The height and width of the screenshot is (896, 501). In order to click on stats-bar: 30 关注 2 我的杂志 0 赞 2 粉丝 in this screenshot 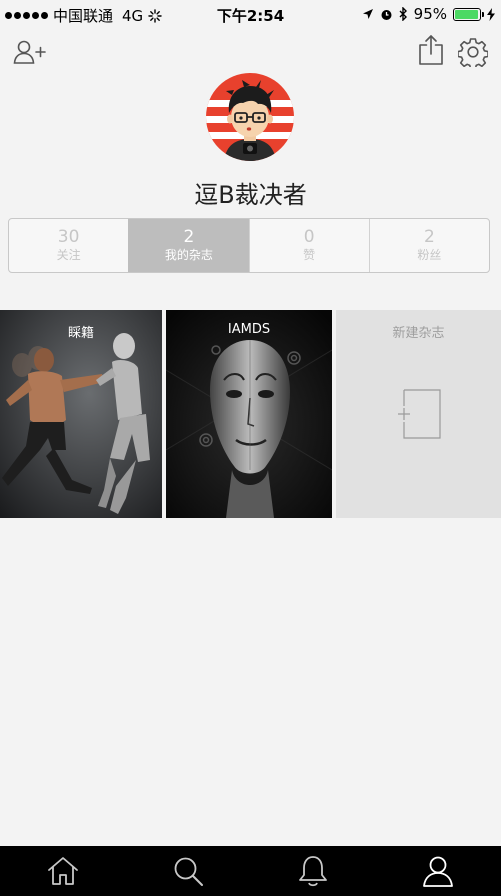, I will do `click(249, 245)`.